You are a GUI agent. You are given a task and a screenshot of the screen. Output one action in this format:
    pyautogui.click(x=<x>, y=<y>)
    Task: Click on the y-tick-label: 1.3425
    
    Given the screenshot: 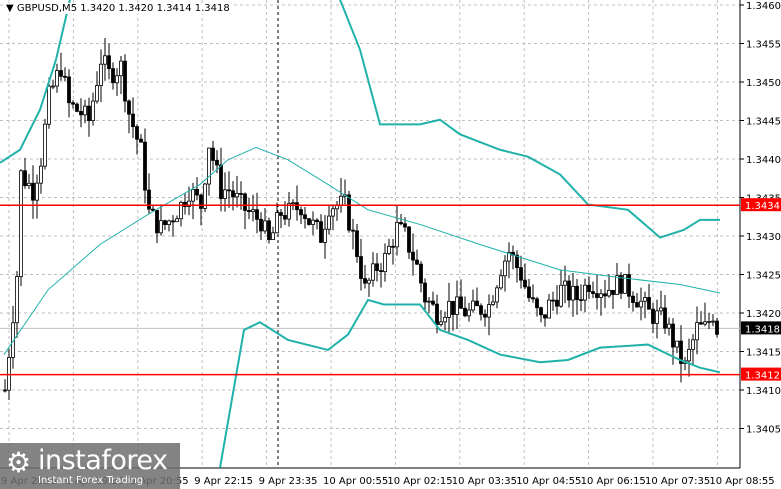 What is the action you would take?
    pyautogui.click(x=763, y=276)
    